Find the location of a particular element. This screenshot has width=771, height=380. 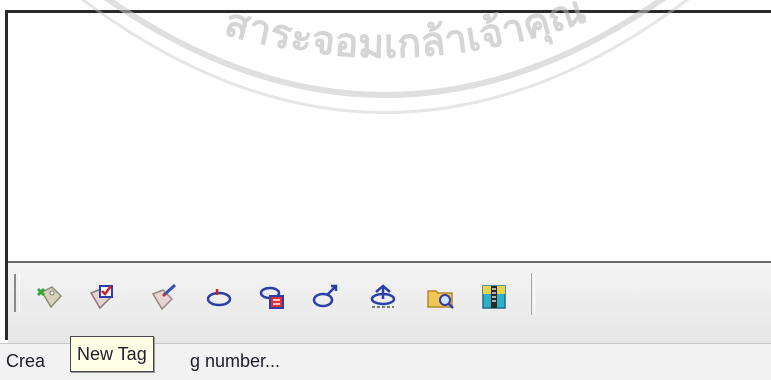

zip-archive-icon is located at coordinates (494, 297).